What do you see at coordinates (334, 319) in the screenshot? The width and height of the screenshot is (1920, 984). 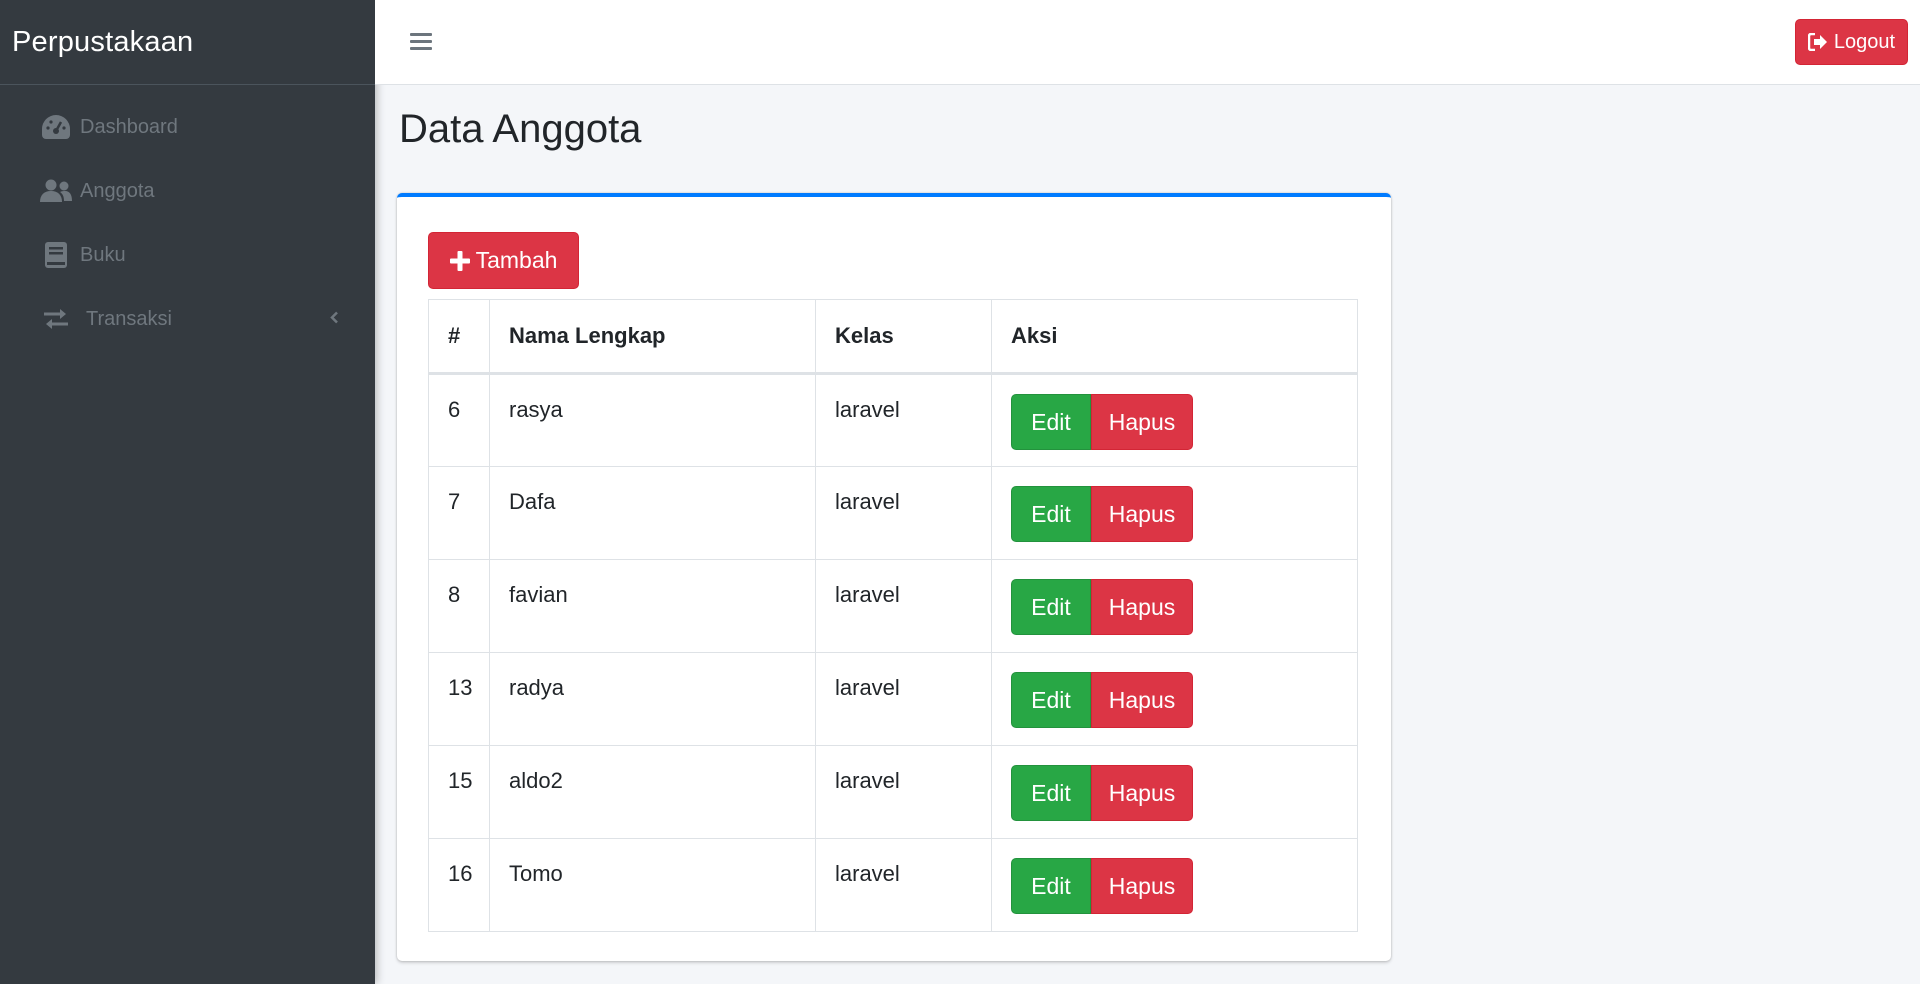 I see `chevron-left-icon` at bounding box center [334, 319].